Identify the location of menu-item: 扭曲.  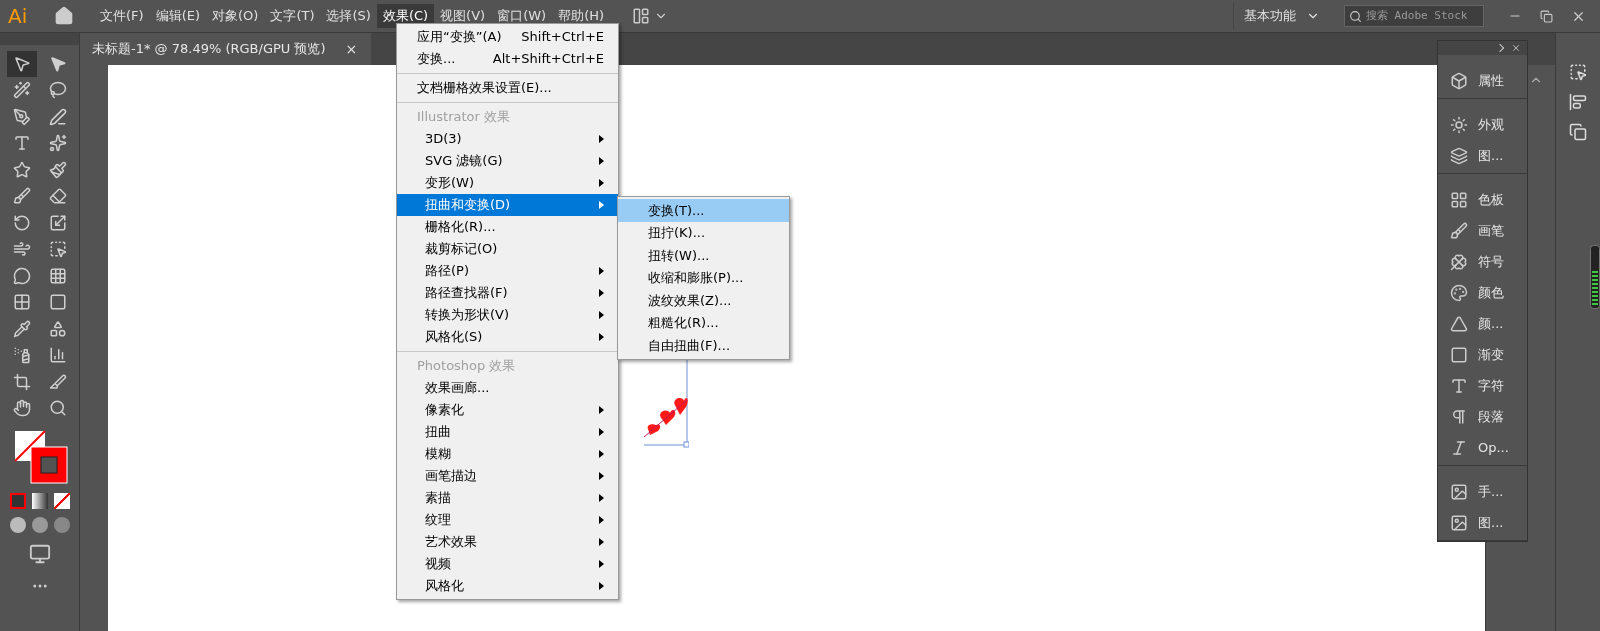
(507, 432).